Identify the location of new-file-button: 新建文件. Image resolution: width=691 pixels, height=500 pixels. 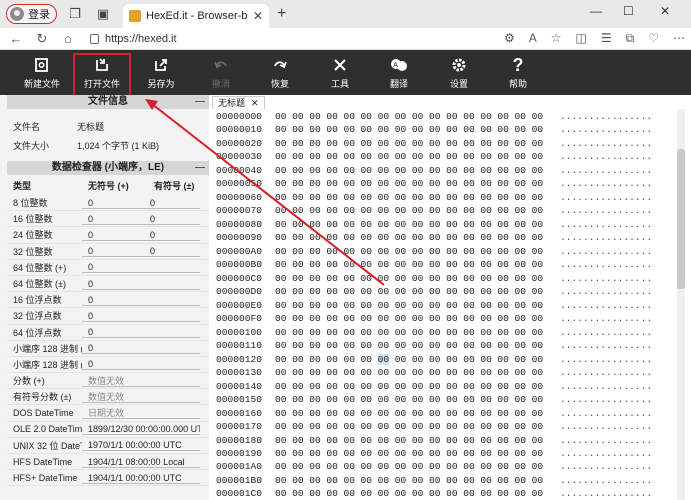
(42, 72).